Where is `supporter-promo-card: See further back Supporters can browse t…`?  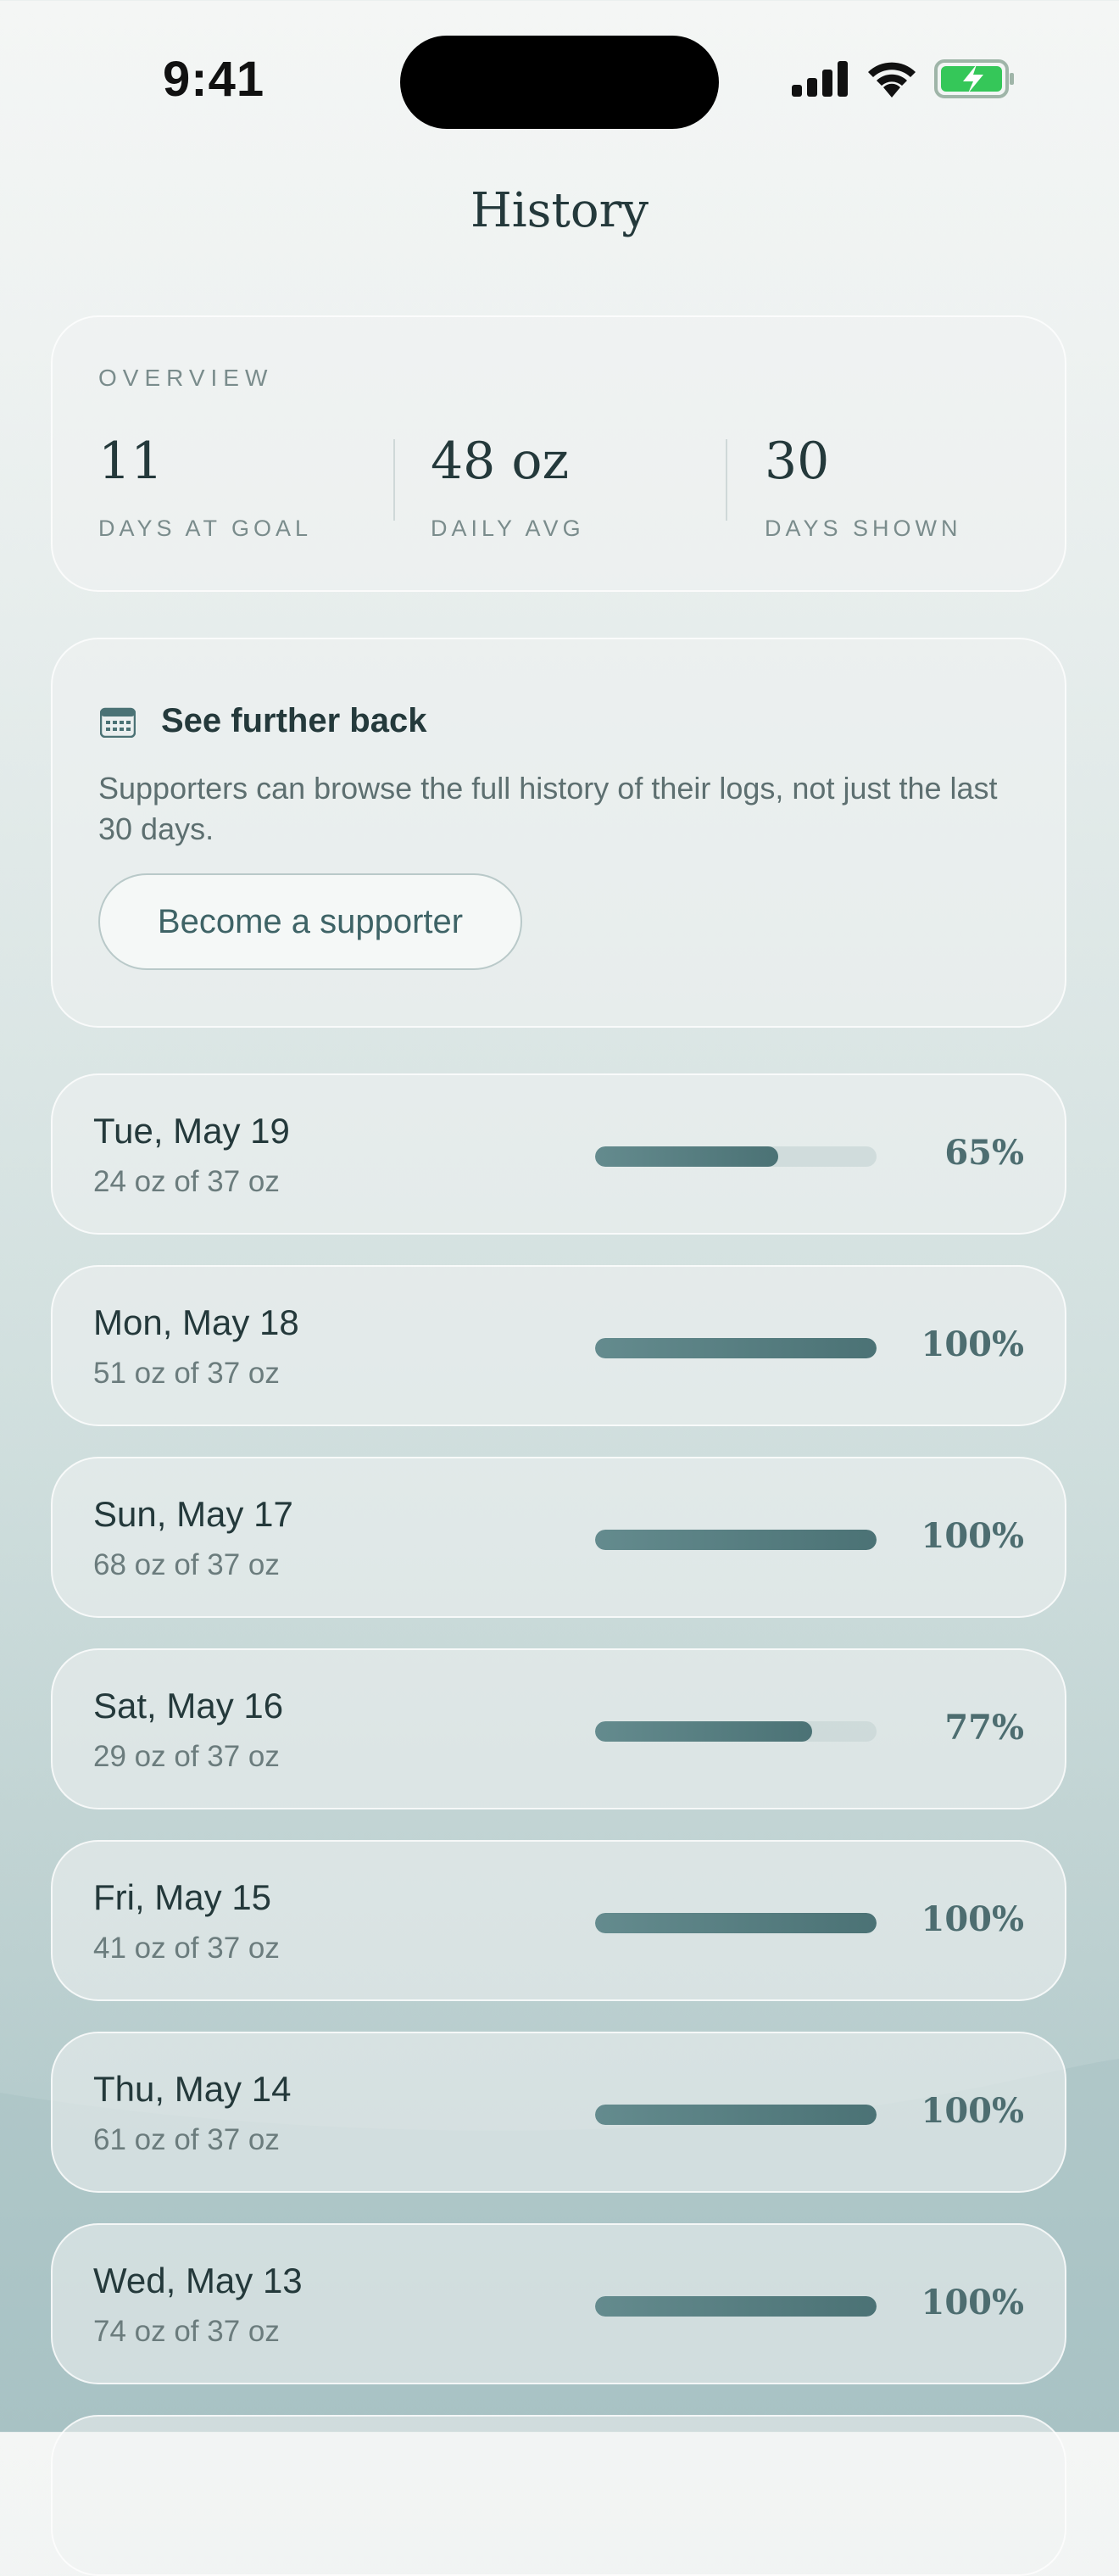
supporter-promo-card: See further back Supporters can browse t… is located at coordinates (558, 833).